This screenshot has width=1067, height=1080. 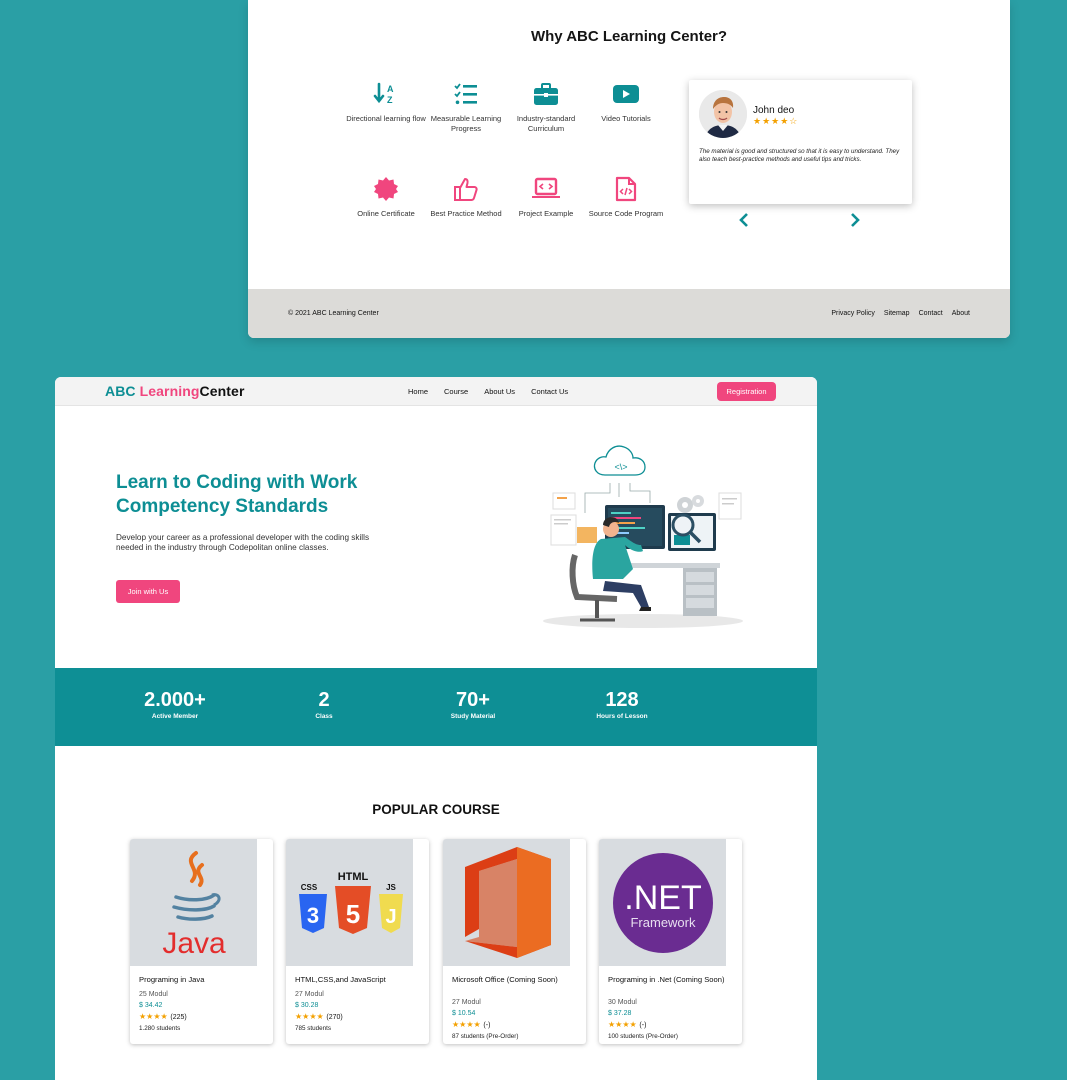 What do you see at coordinates (473, 700) in the screenshot?
I see `stat-value: 70+` at bounding box center [473, 700].